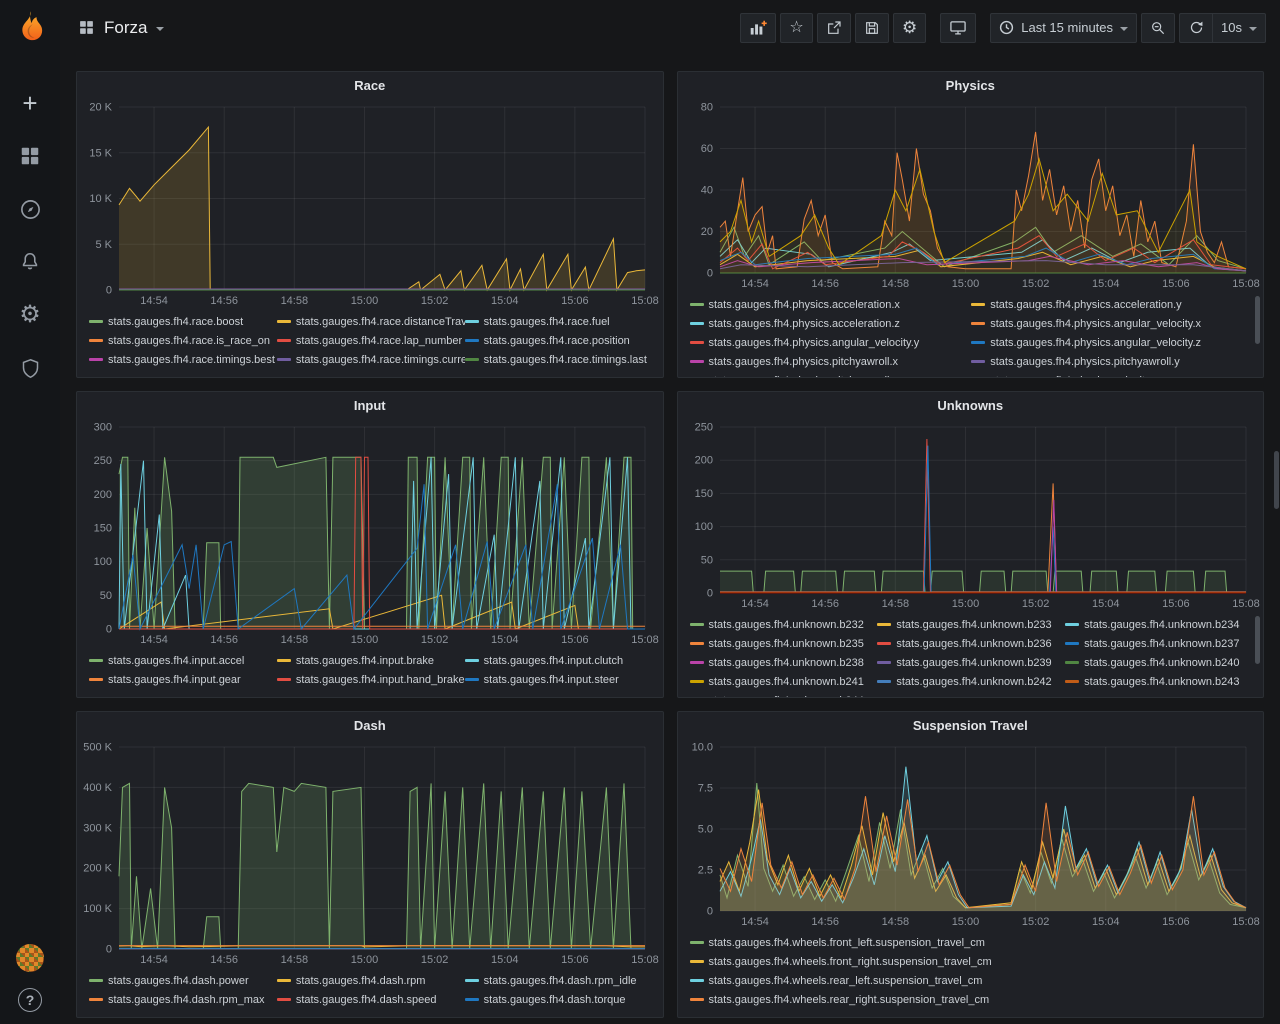 Image resolution: width=1280 pixels, height=1024 pixels. What do you see at coordinates (784, 694) in the screenshot?
I see `legend-item: stats.gauges.fh4.unknown.b244` at bounding box center [784, 694].